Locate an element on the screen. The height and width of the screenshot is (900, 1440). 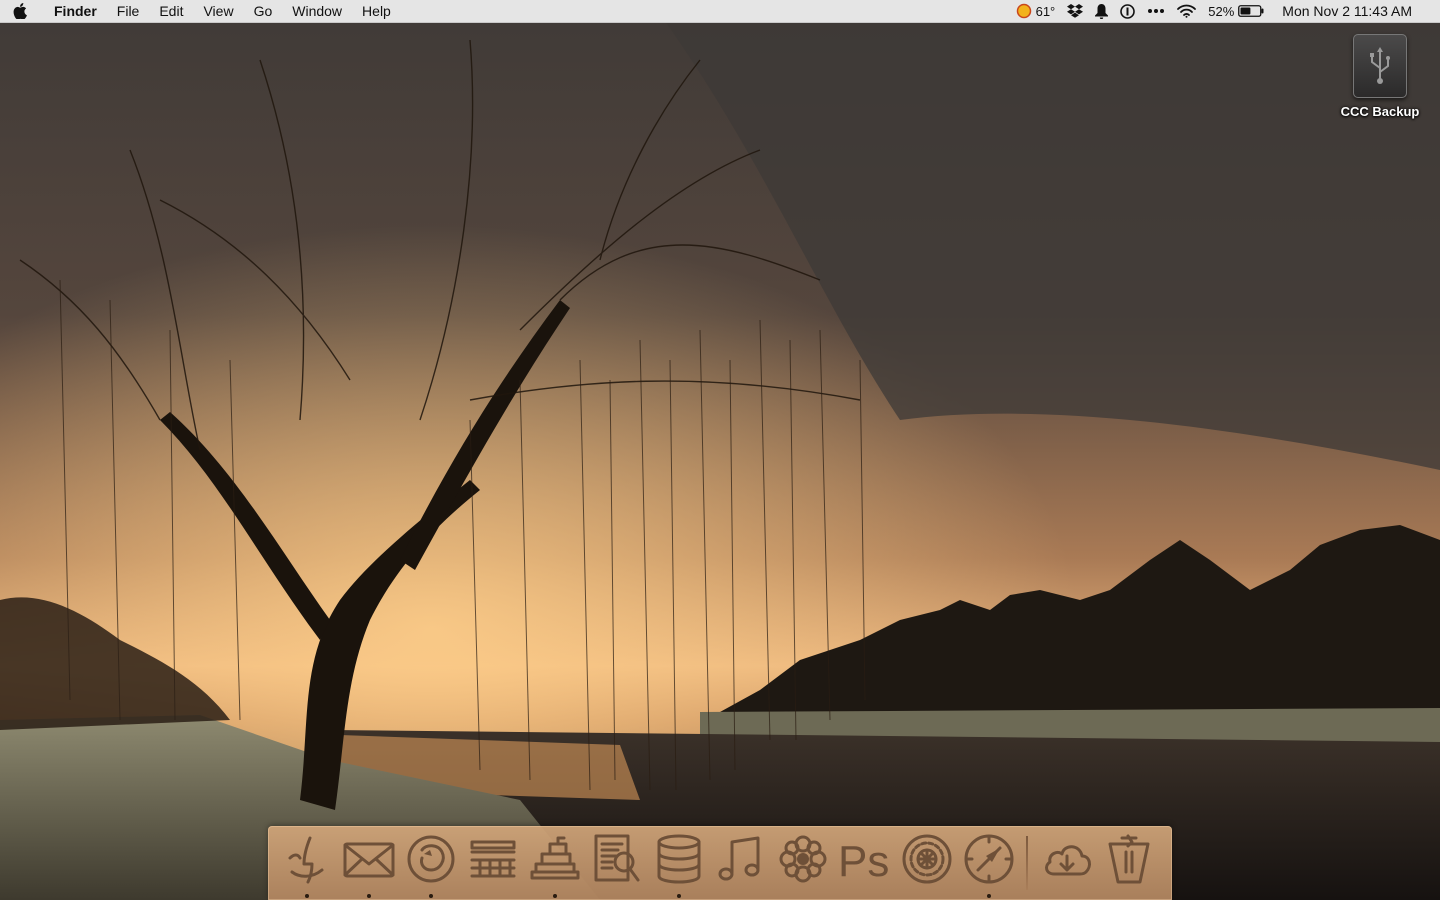
apple-icon is located at coordinates (20, 11).